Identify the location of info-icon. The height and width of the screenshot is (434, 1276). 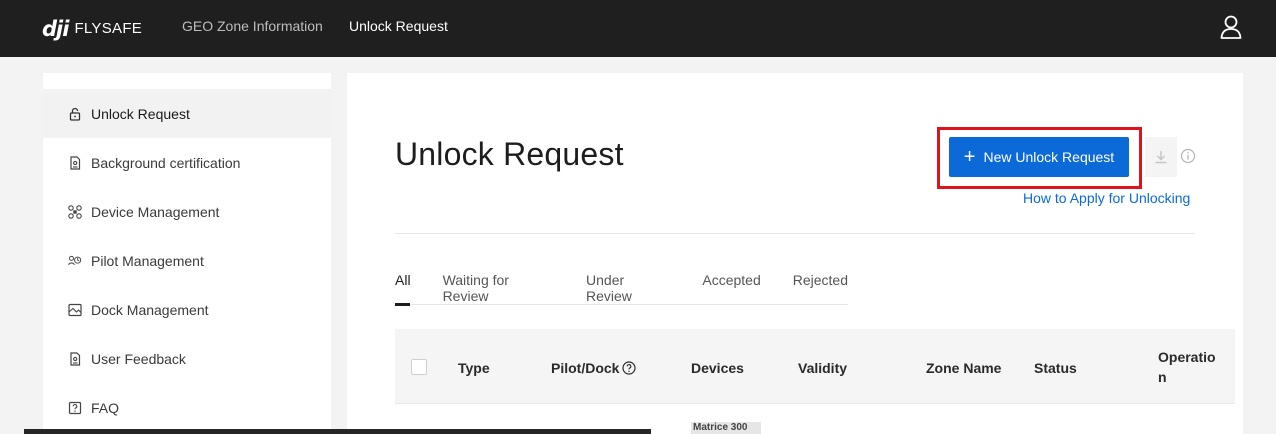
(1188, 156).